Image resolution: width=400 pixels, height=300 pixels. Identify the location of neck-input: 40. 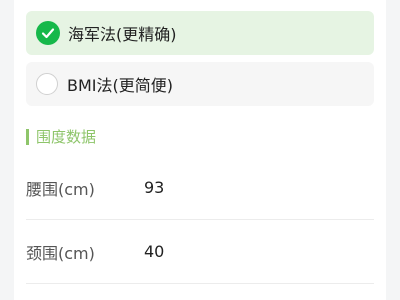
(154, 251).